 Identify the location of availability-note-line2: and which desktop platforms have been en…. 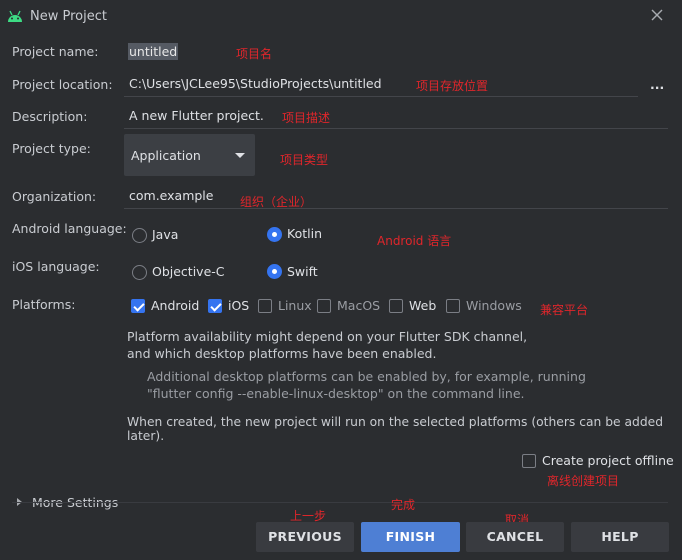
(282, 353).